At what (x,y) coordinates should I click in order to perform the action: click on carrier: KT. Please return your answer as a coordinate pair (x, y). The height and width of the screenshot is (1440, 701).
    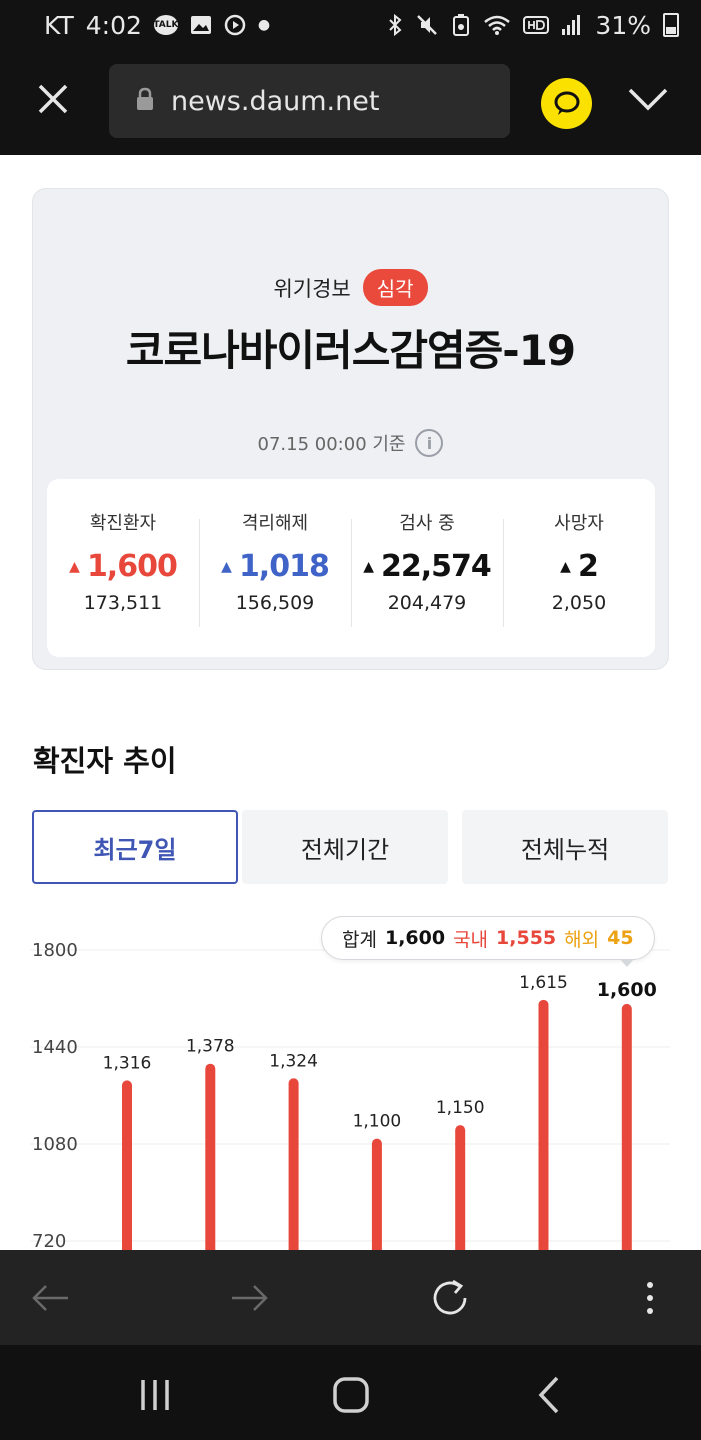
    Looking at the image, I should click on (59, 25).